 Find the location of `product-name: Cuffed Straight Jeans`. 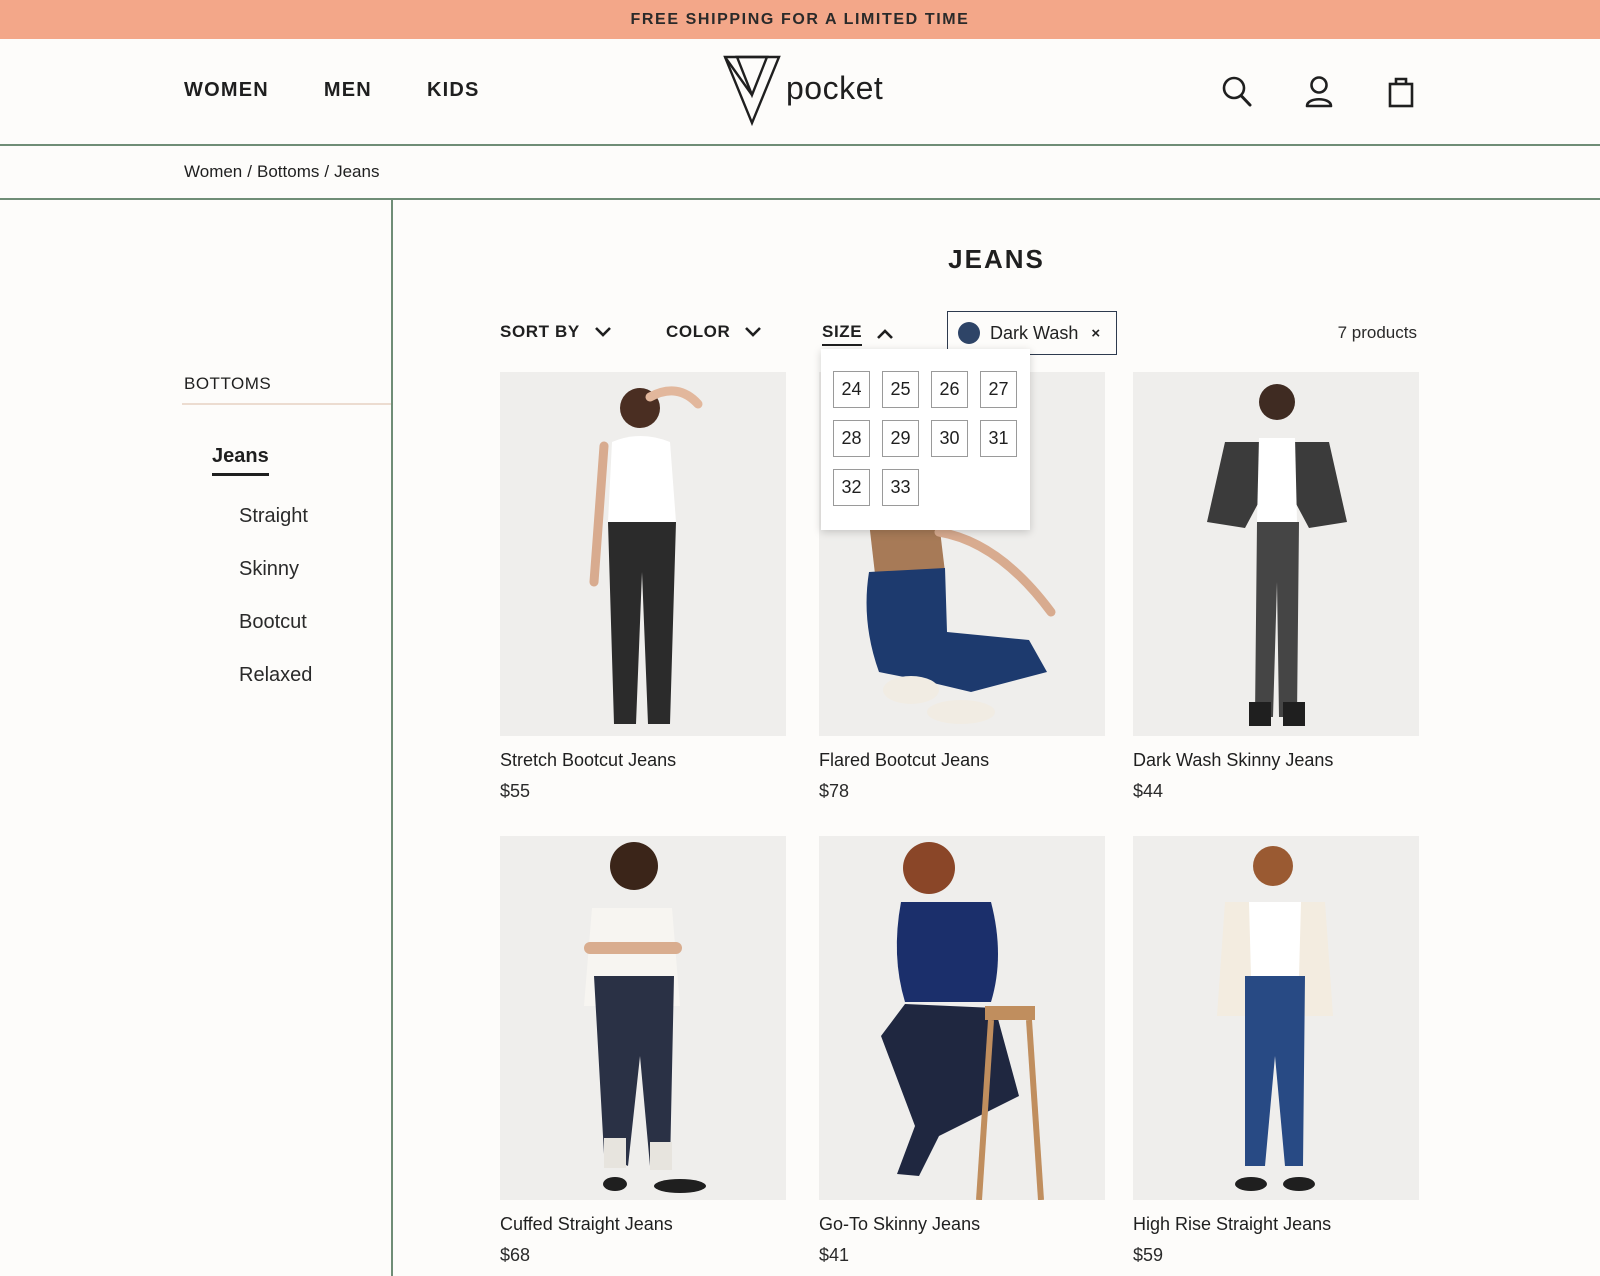

product-name: Cuffed Straight Jeans is located at coordinates (643, 1224).